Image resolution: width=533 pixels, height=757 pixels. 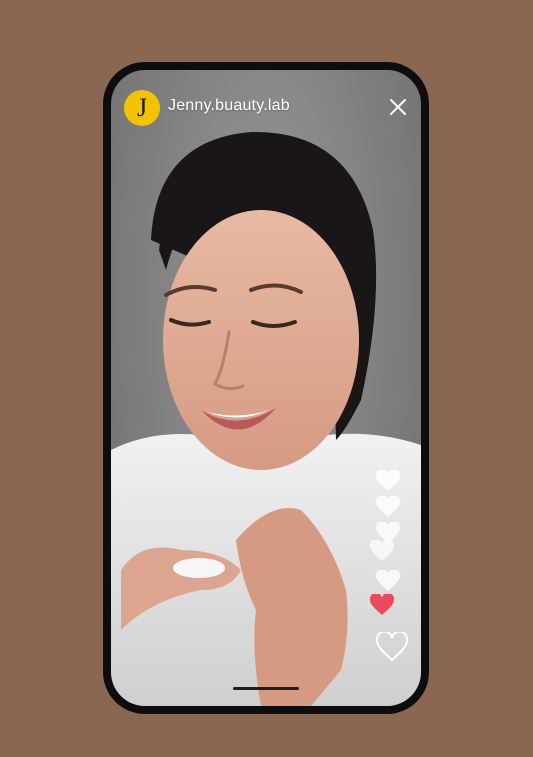 I want to click on username: Jenny.buauty.lab, so click(x=229, y=106).